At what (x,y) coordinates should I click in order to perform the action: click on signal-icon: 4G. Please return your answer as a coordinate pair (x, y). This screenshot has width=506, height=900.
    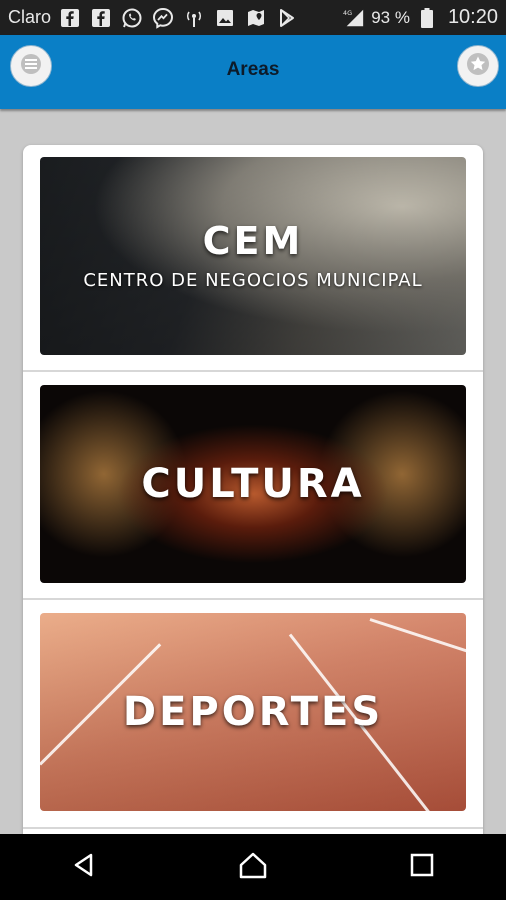
    Looking at the image, I should click on (354, 18).